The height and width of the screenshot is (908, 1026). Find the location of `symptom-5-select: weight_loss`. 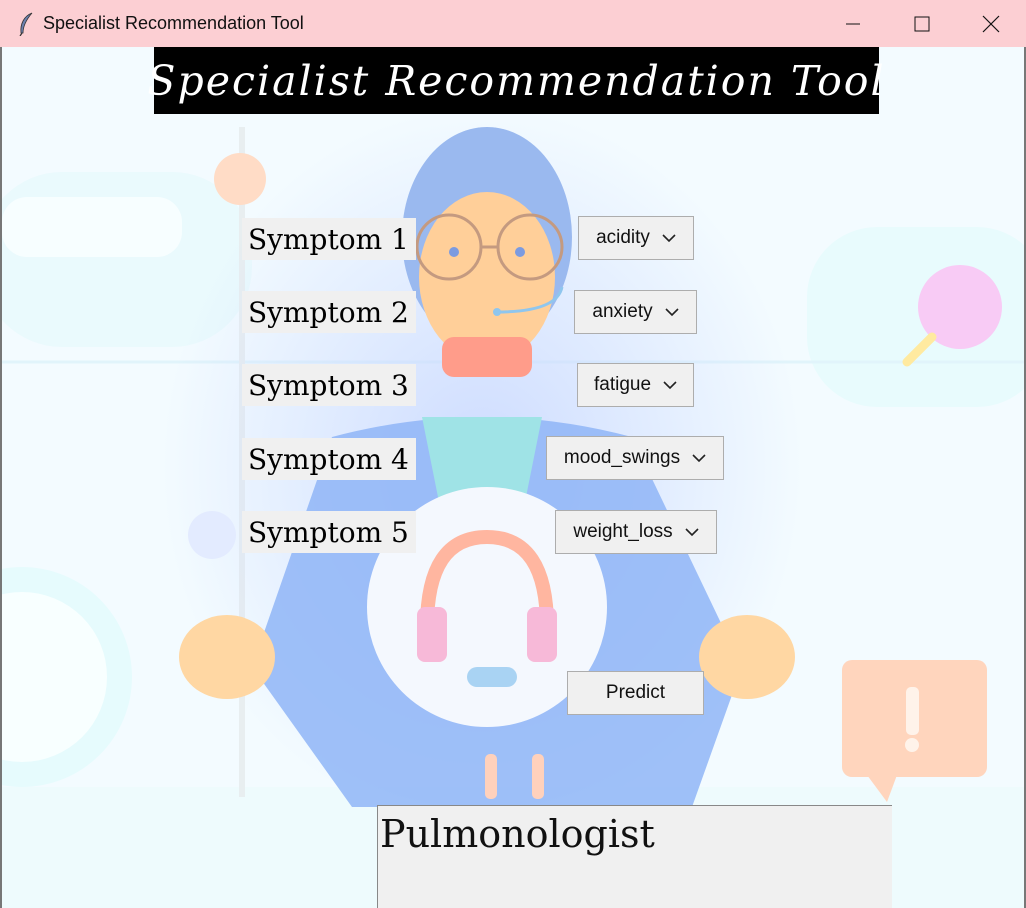

symptom-5-select: weight_loss is located at coordinates (636, 532).